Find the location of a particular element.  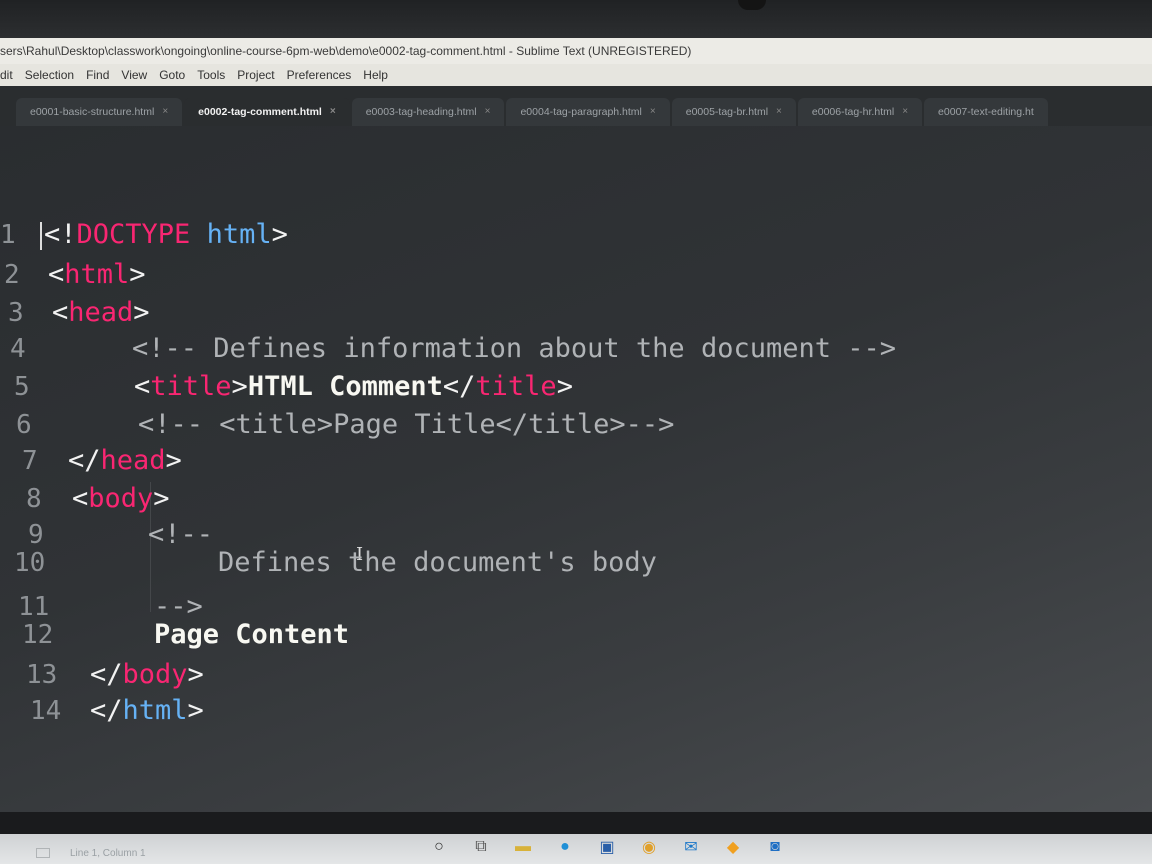

line-number: 8 is located at coordinates (34, 499).